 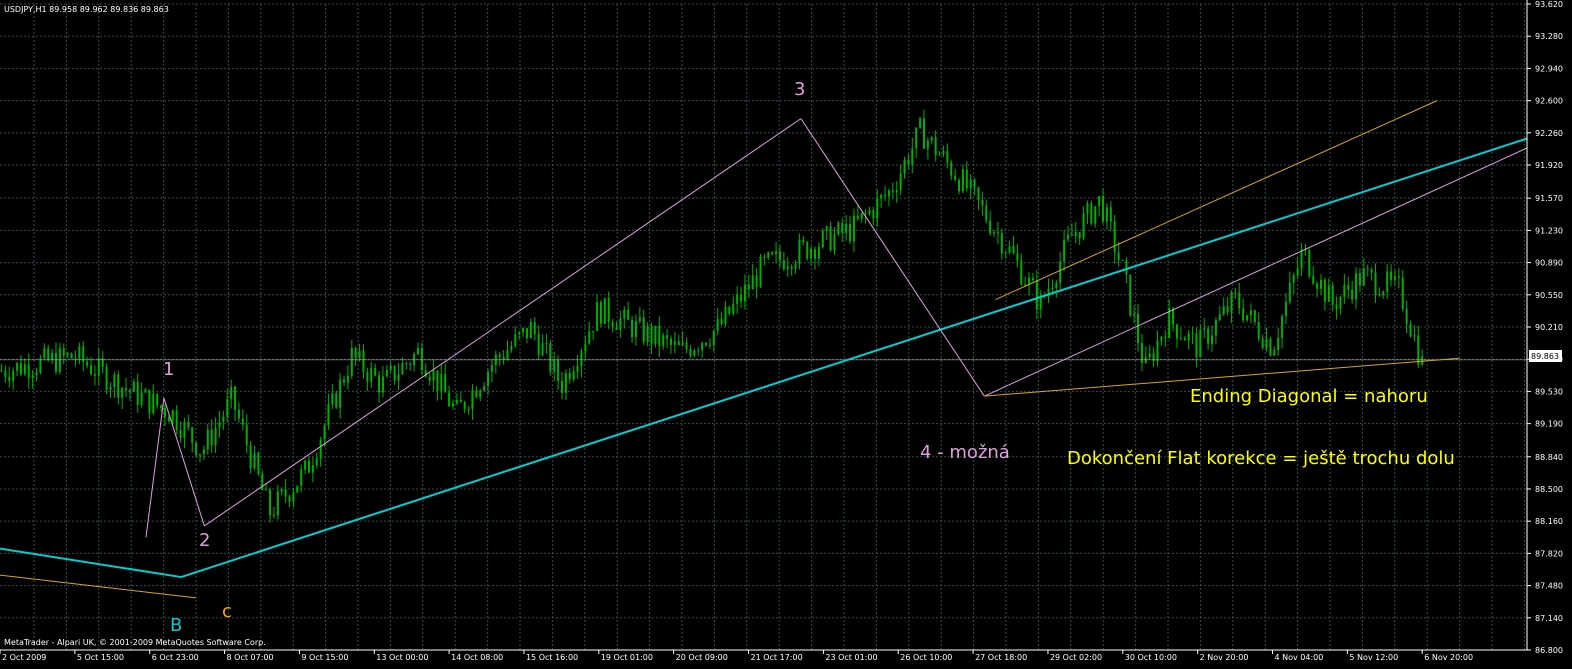 What do you see at coordinates (204, 540) in the screenshot?
I see `wave-label-2: 2` at bounding box center [204, 540].